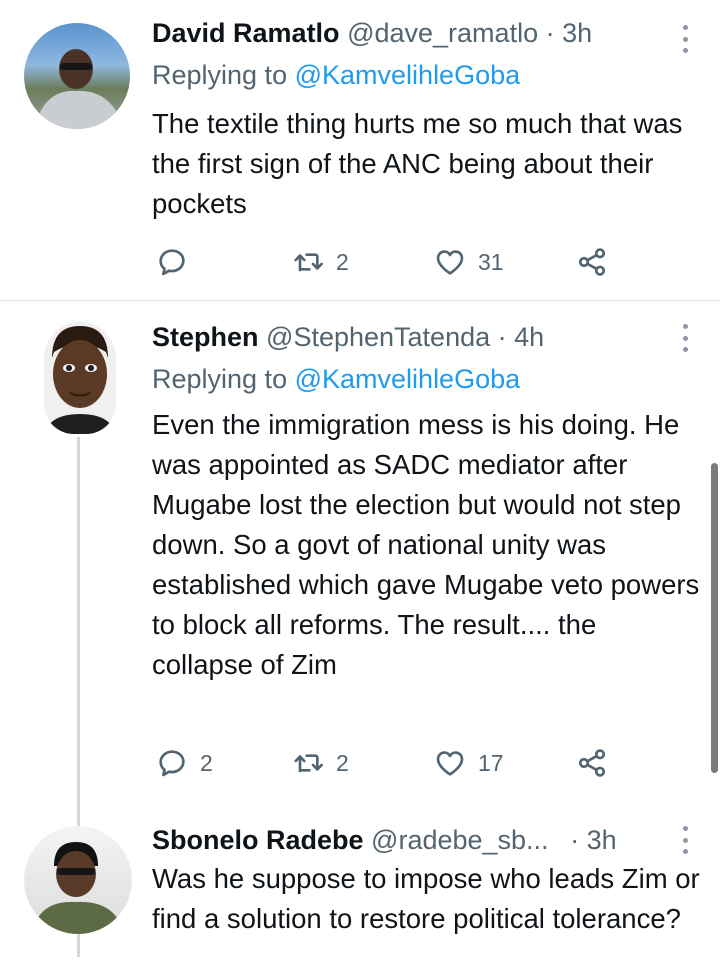 This screenshot has height=980, width=720. What do you see at coordinates (529, 337) in the screenshot?
I see `timestamp: 4h` at bounding box center [529, 337].